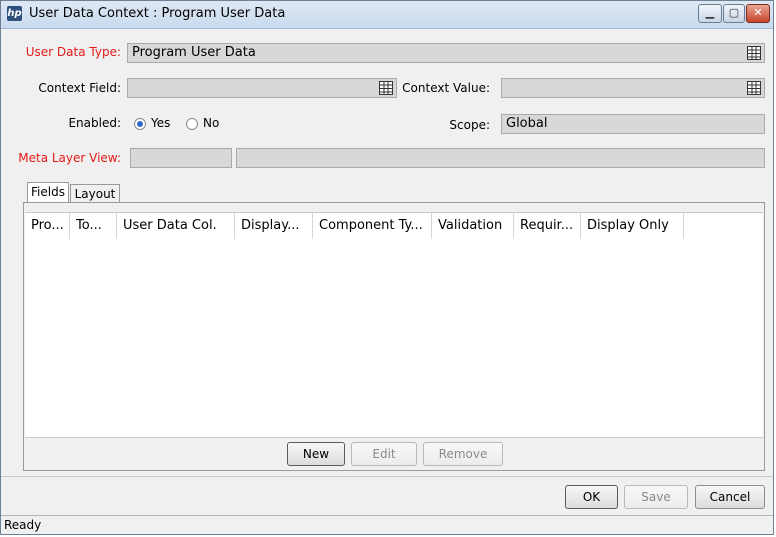  I want to click on edit-button: Edit, so click(384, 454).